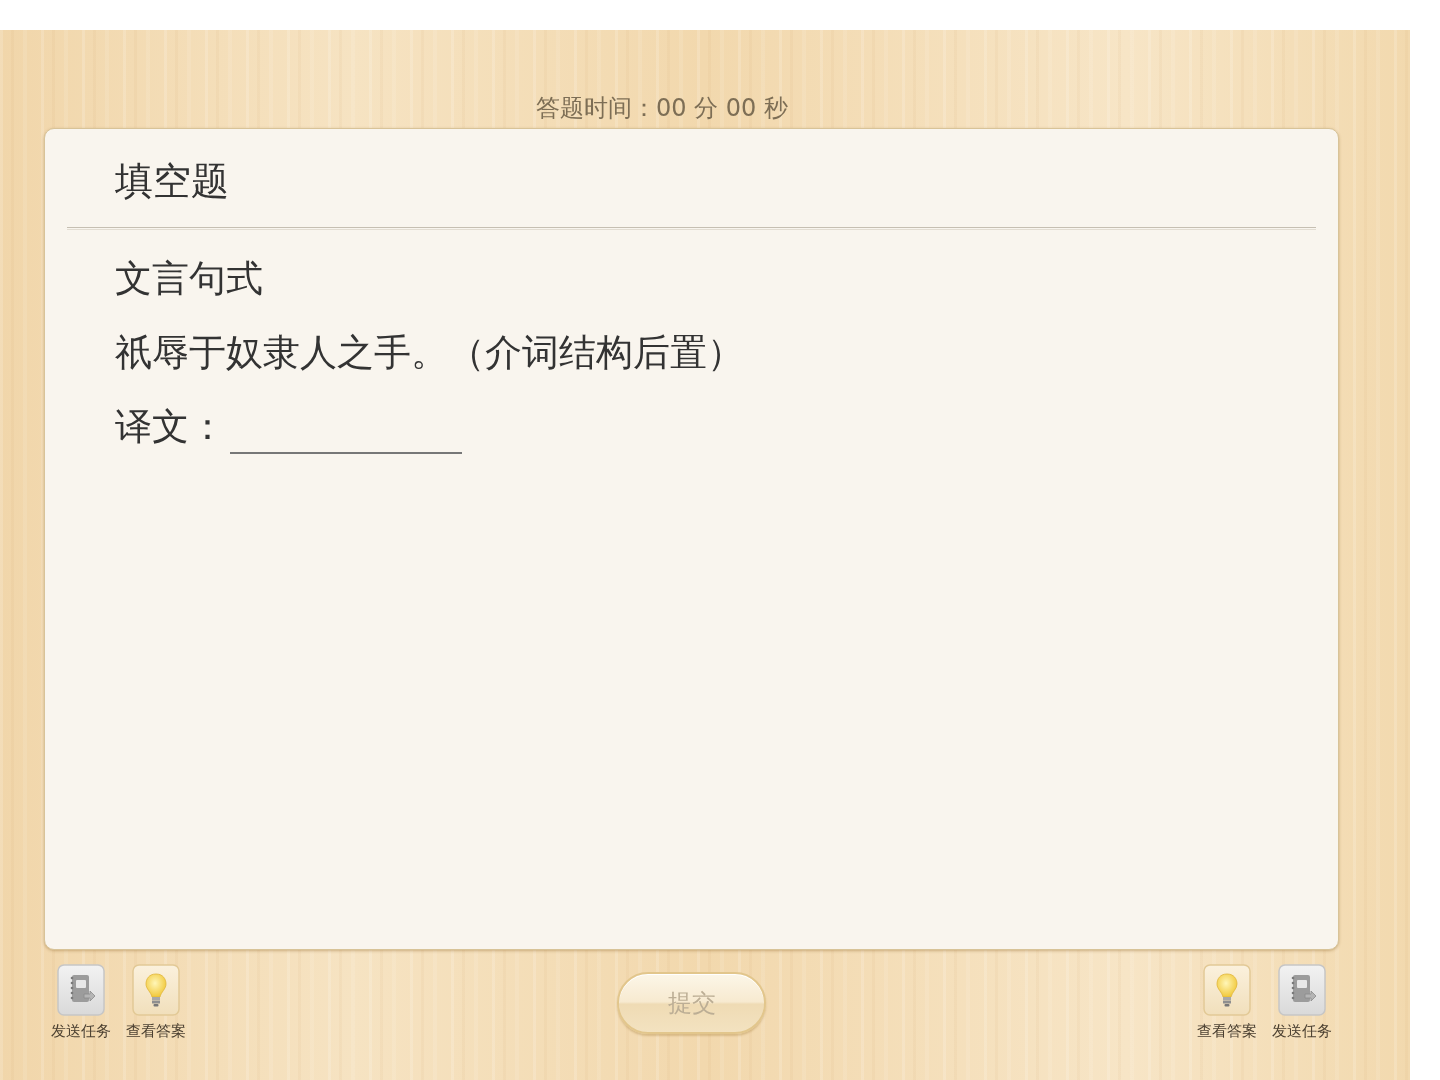  Describe the element at coordinates (189, 279) in the screenshot. I see `question-text: 文言句式` at that location.